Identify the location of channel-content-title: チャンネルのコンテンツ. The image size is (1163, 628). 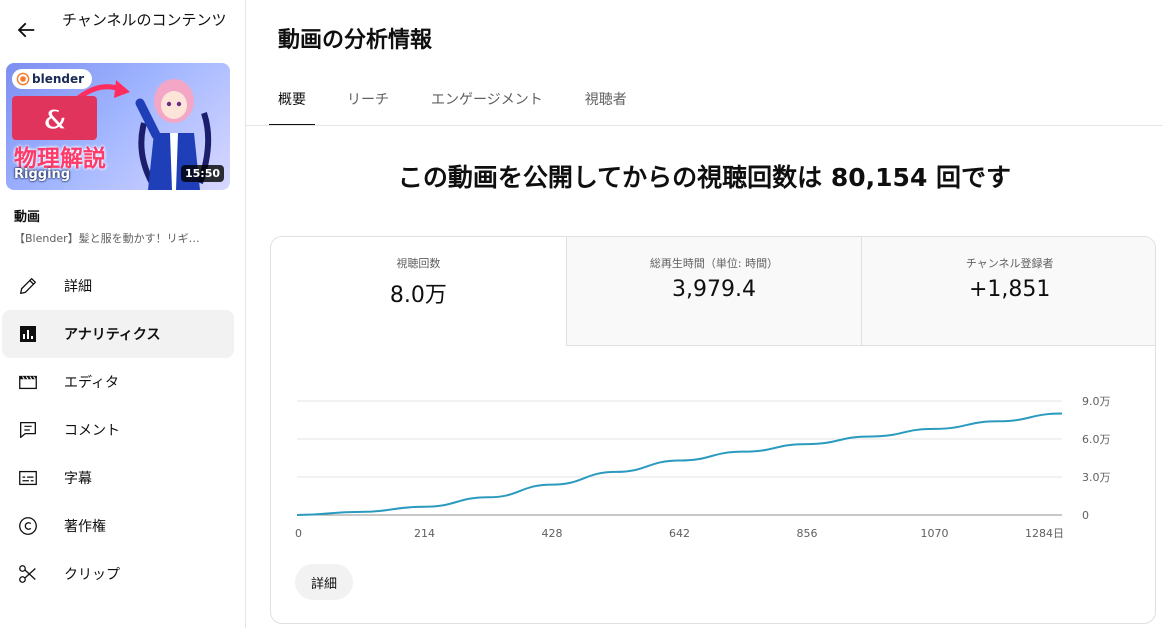
(144, 20).